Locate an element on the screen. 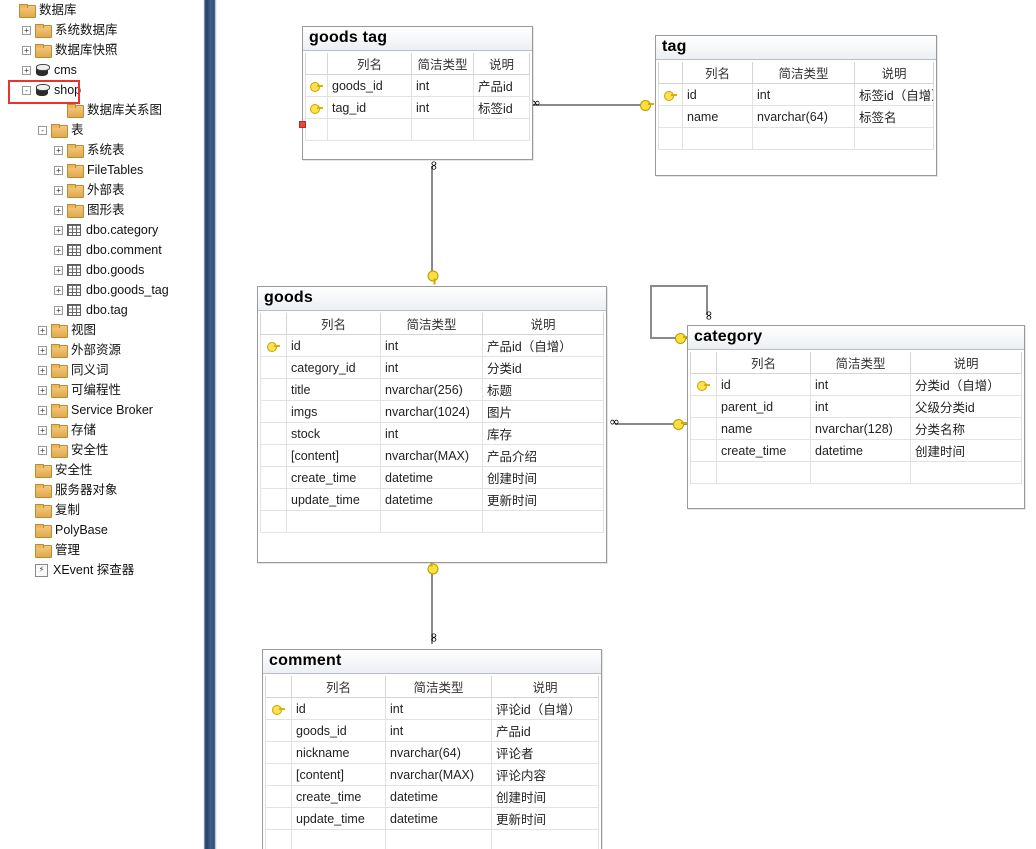  table-row: category_id int 分类id is located at coordinates (432, 367).